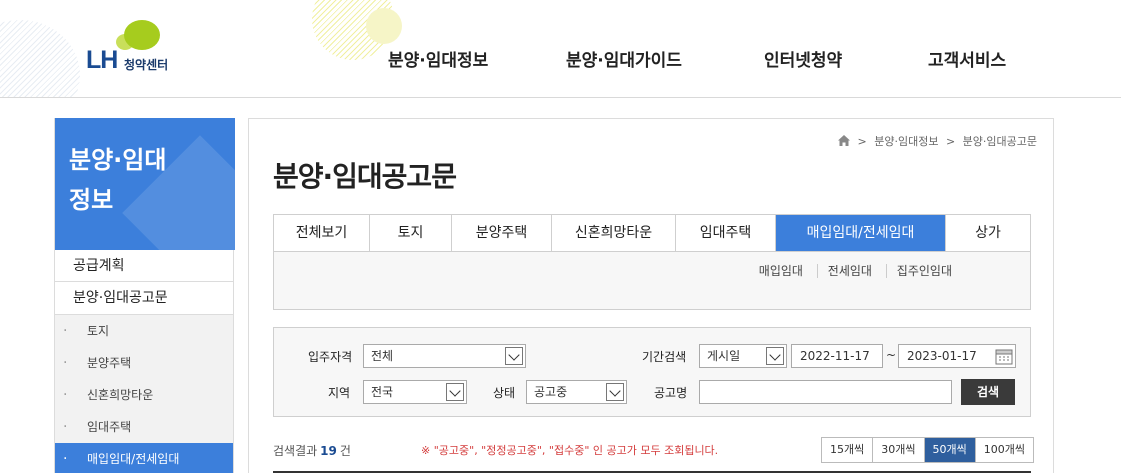 This screenshot has height=473, width=1121. What do you see at coordinates (91, 200) in the screenshot?
I see `sidebar-title-line: 정보` at bounding box center [91, 200].